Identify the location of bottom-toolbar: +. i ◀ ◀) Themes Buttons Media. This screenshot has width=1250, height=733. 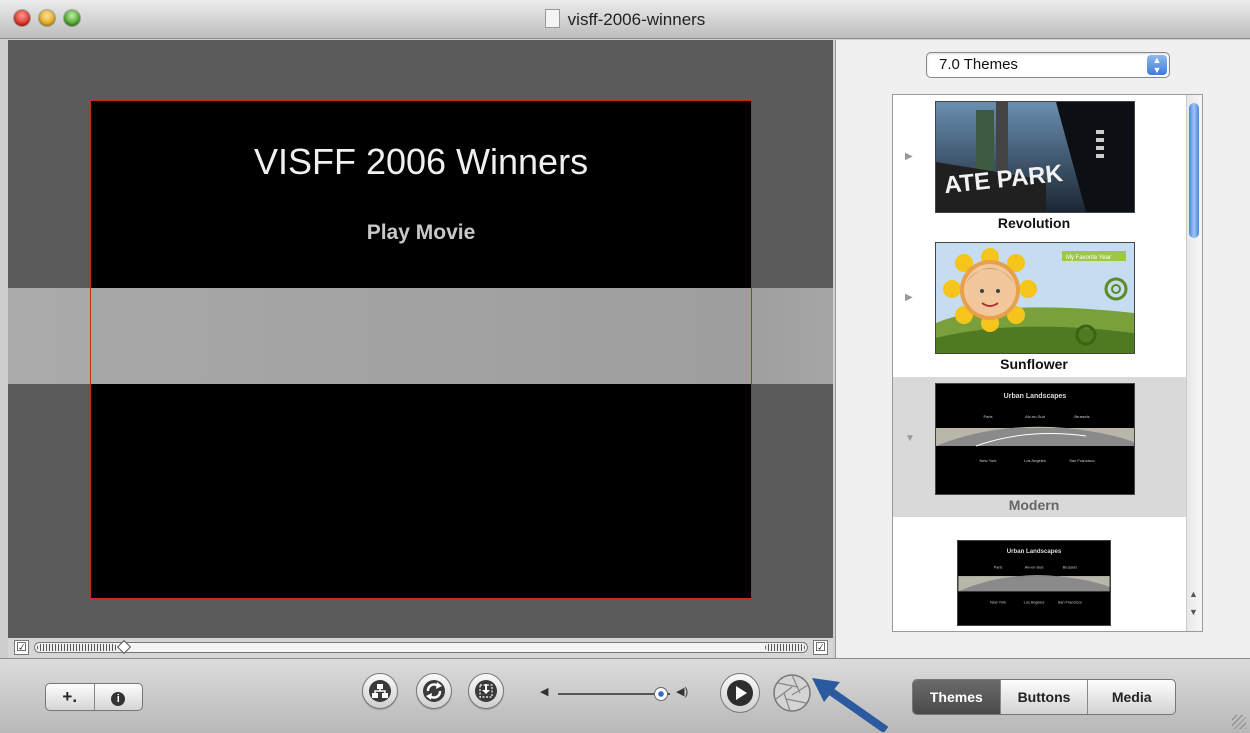
(625, 695).